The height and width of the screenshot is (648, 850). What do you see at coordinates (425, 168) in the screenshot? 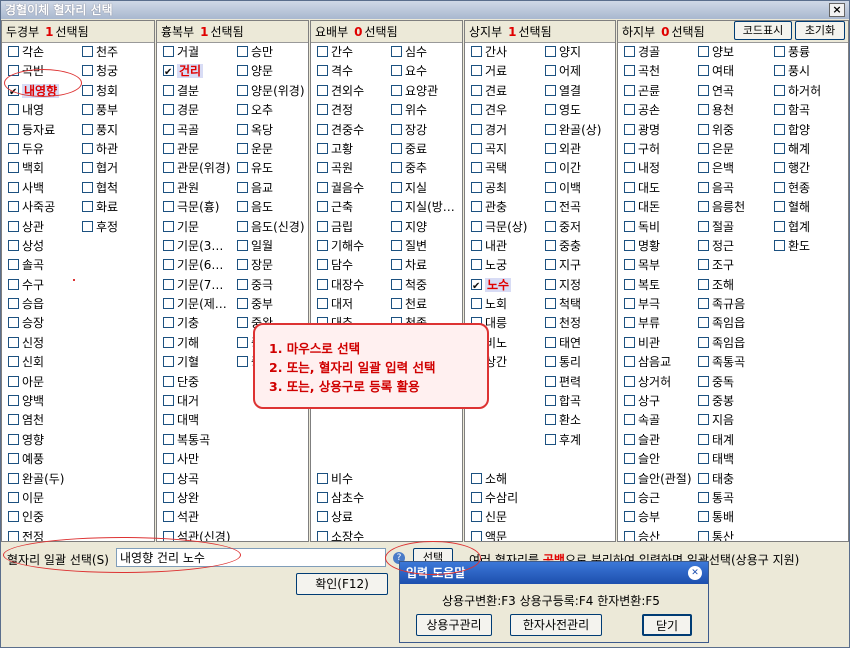
I see `acupoint-item: 중추` at bounding box center [425, 168].